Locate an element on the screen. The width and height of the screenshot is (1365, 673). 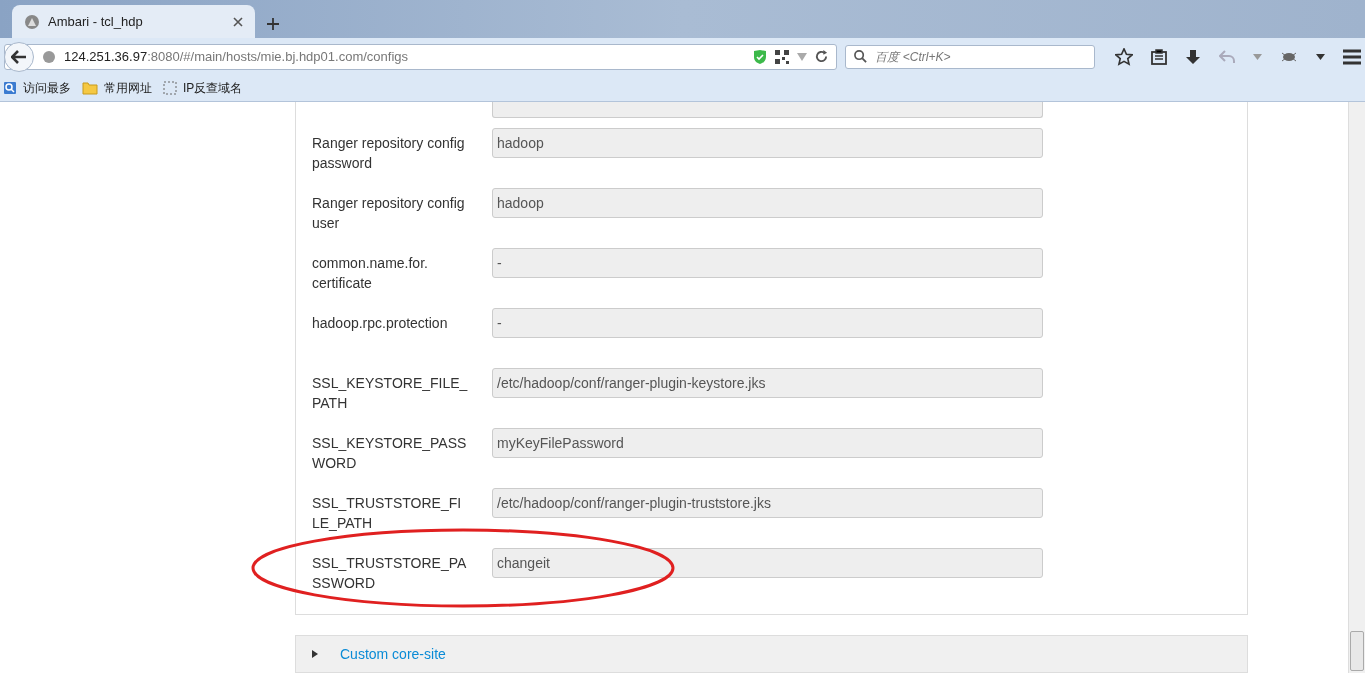
search-field: 百度 <Ctrl+K> is located at coordinates (970, 56).